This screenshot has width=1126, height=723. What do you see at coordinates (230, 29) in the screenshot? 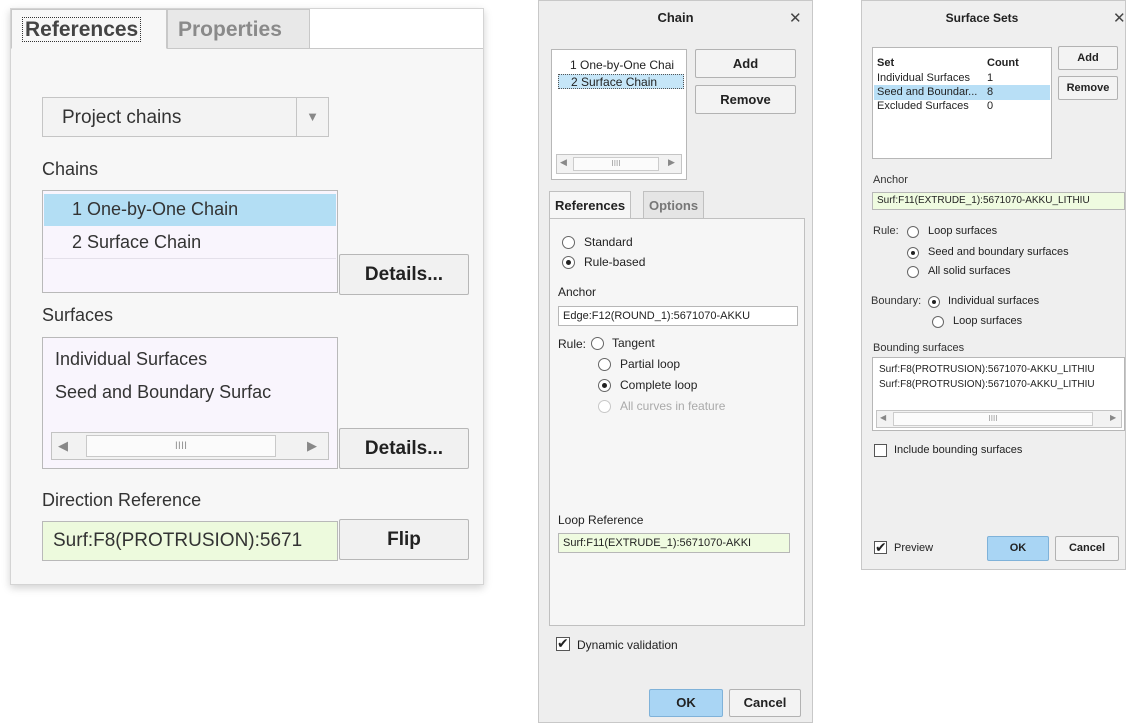
I see `tab-properties-label: Properties` at bounding box center [230, 29].